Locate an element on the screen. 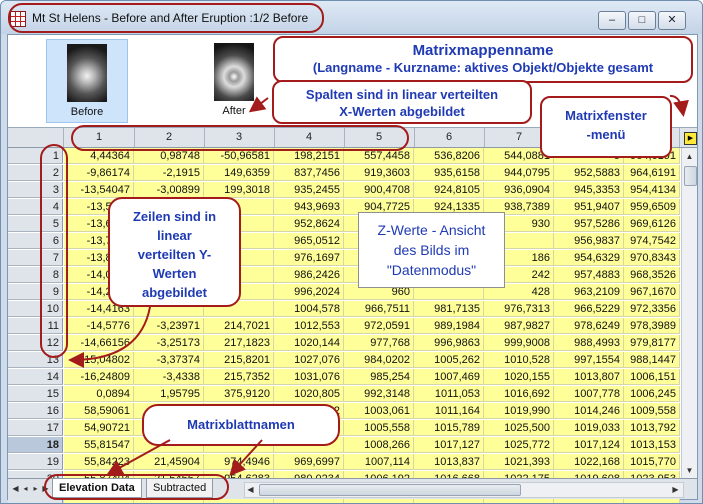 The width and height of the screenshot is (703, 504). matrix-cell: 199,3018 is located at coordinates (239, 190).